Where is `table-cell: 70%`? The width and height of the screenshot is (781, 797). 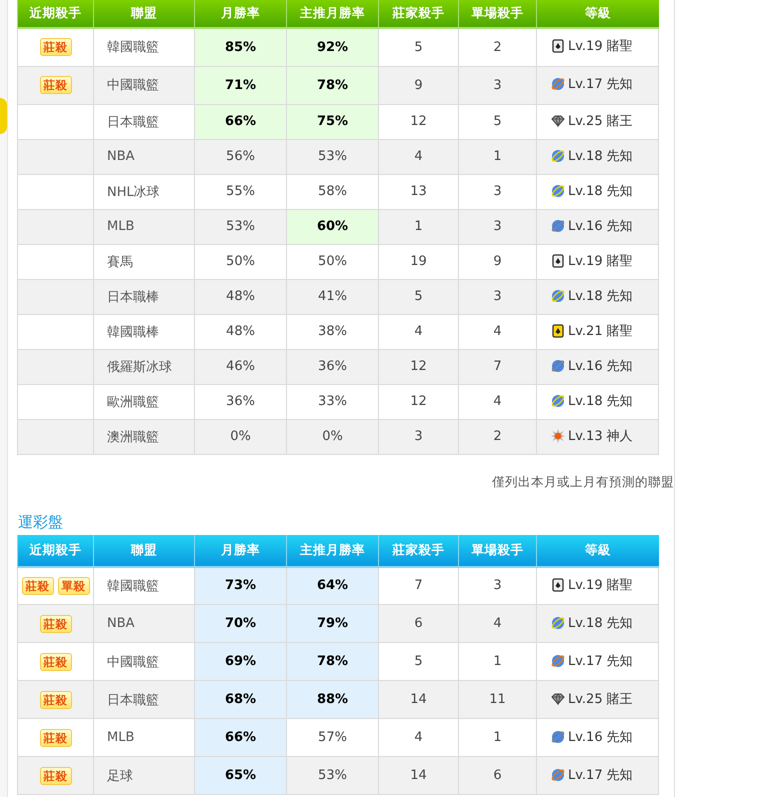
table-cell: 70% is located at coordinates (240, 623).